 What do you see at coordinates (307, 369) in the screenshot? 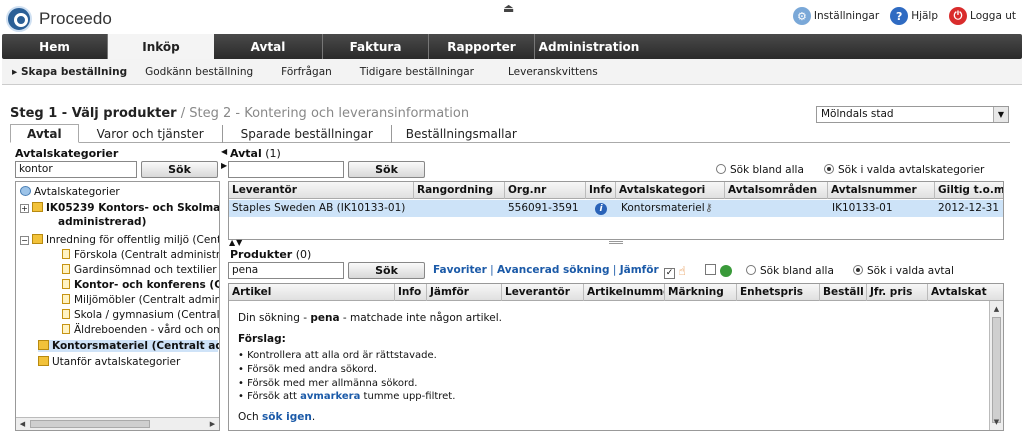
I see `suggestion-2: • Försök med andra sökord.` at bounding box center [307, 369].